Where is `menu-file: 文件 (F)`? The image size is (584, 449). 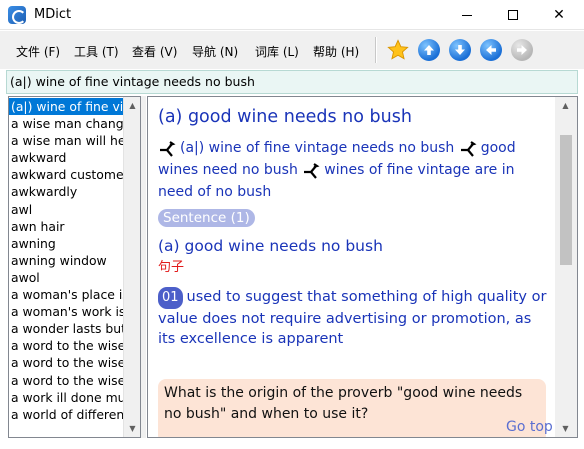 menu-file: 文件 (F) is located at coordinates (38, 51).